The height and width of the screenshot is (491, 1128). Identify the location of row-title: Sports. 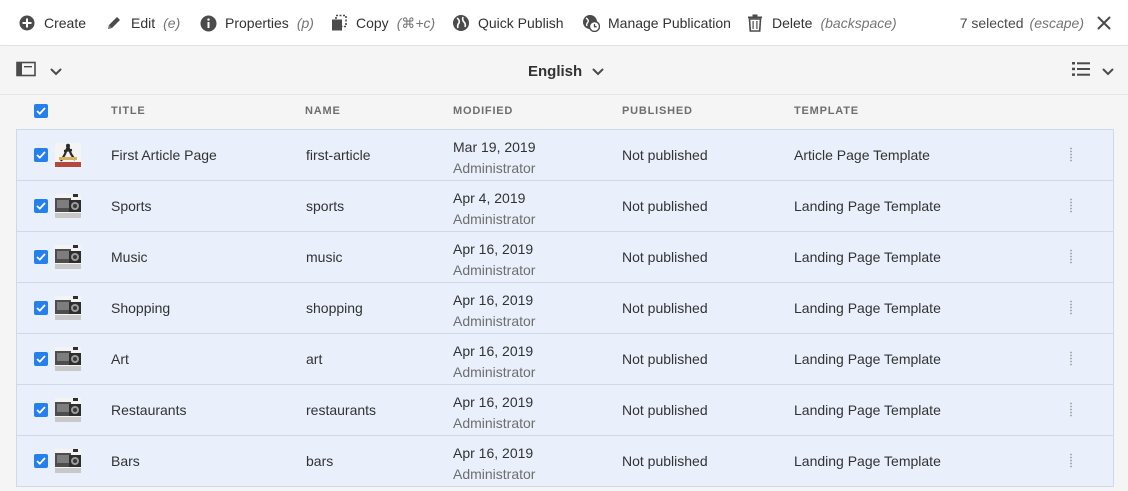
(131, 206).